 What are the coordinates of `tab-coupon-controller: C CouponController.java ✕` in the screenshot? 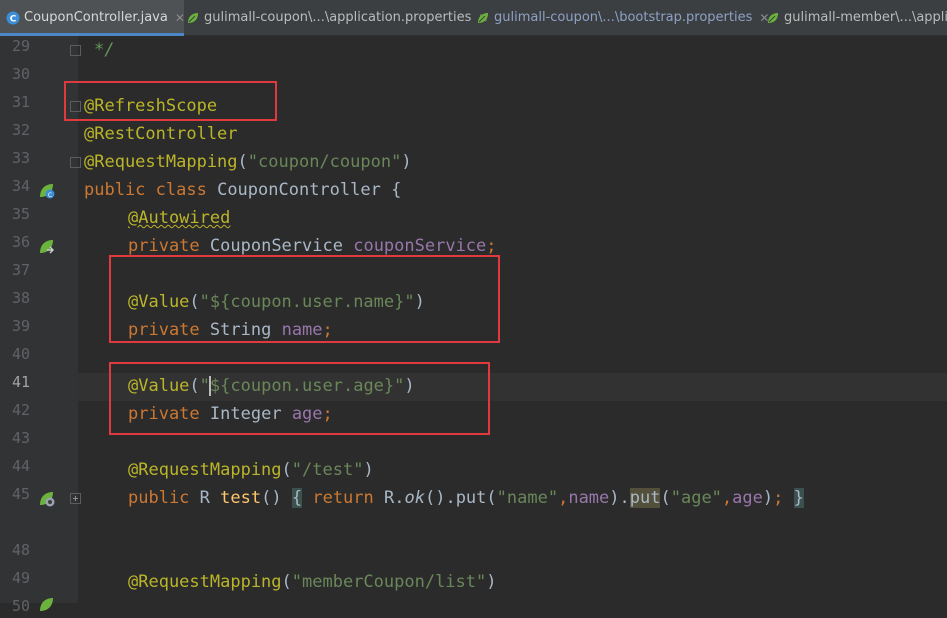 It's located at (92, 18).